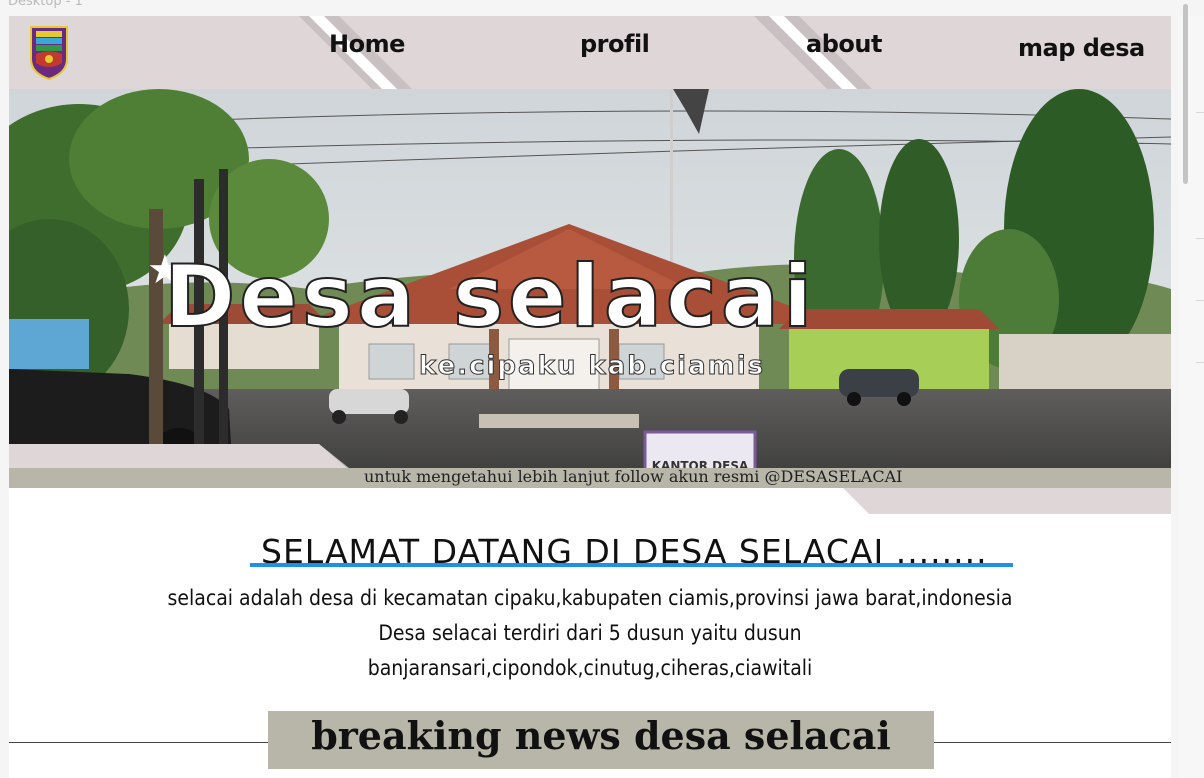  Describe the element at coordinates (601, 735) in the screenshot. I see `breaking-news-title: breaking news desa selacai` at that location.